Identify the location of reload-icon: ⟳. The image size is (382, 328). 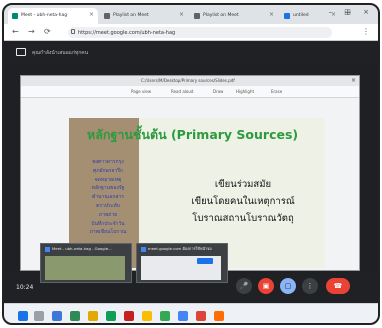
(47, 31).